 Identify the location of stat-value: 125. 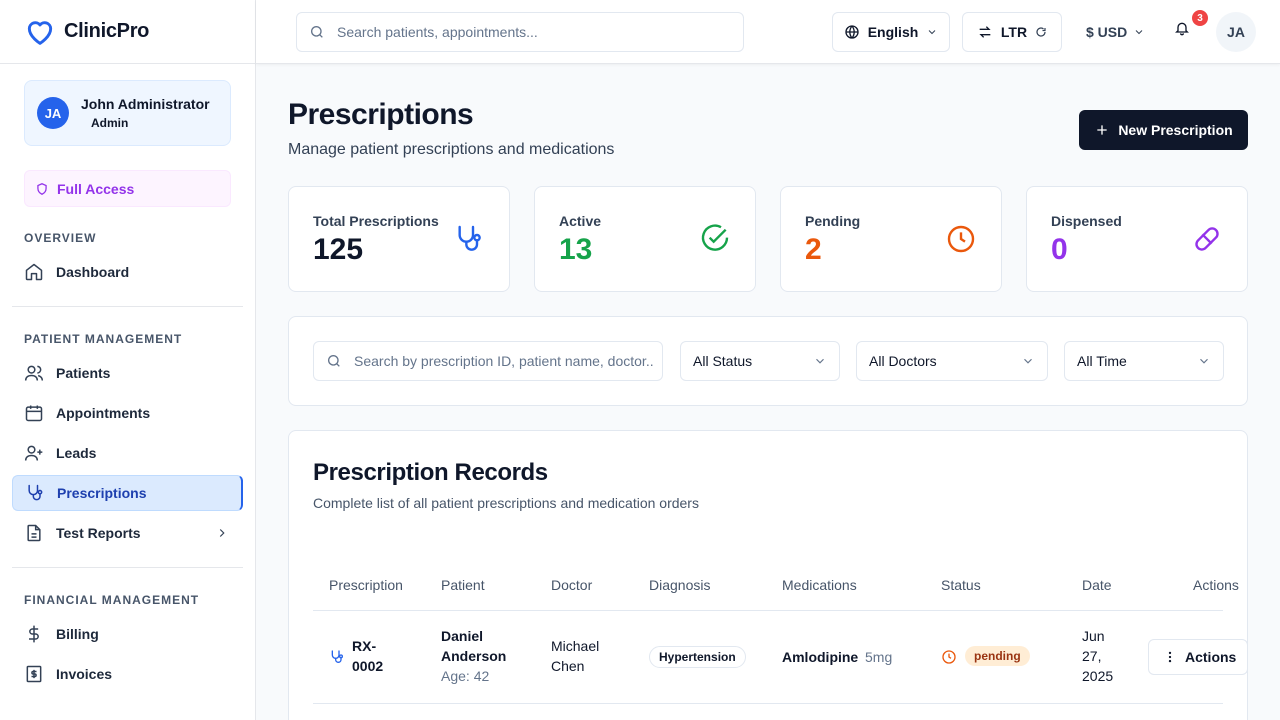
(338, 249).